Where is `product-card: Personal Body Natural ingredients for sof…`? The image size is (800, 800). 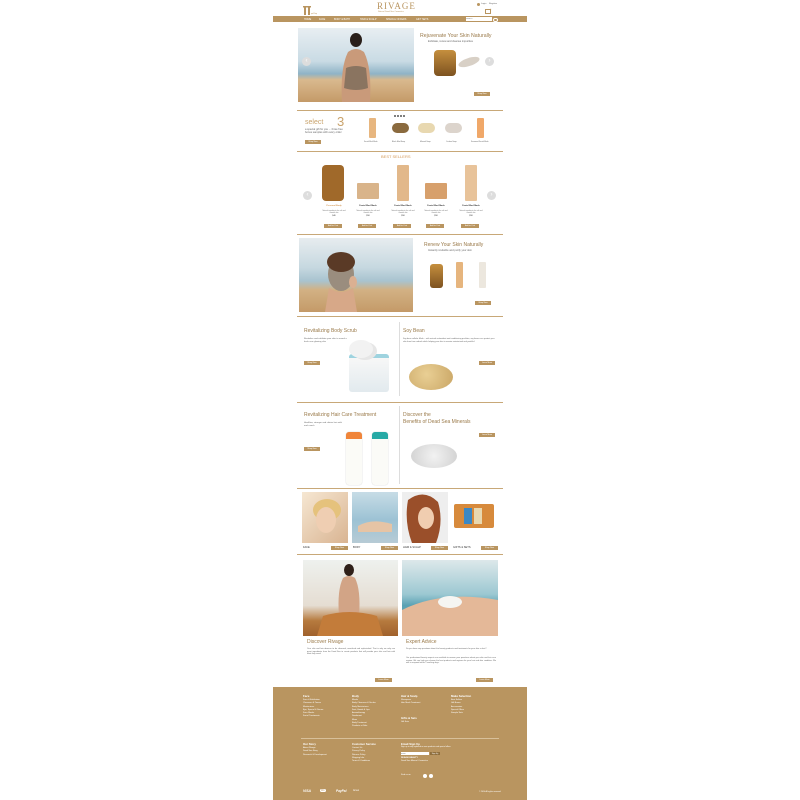
product-card: Personal Body Natural ingredients for sof… is located at coordinates (334, 198).